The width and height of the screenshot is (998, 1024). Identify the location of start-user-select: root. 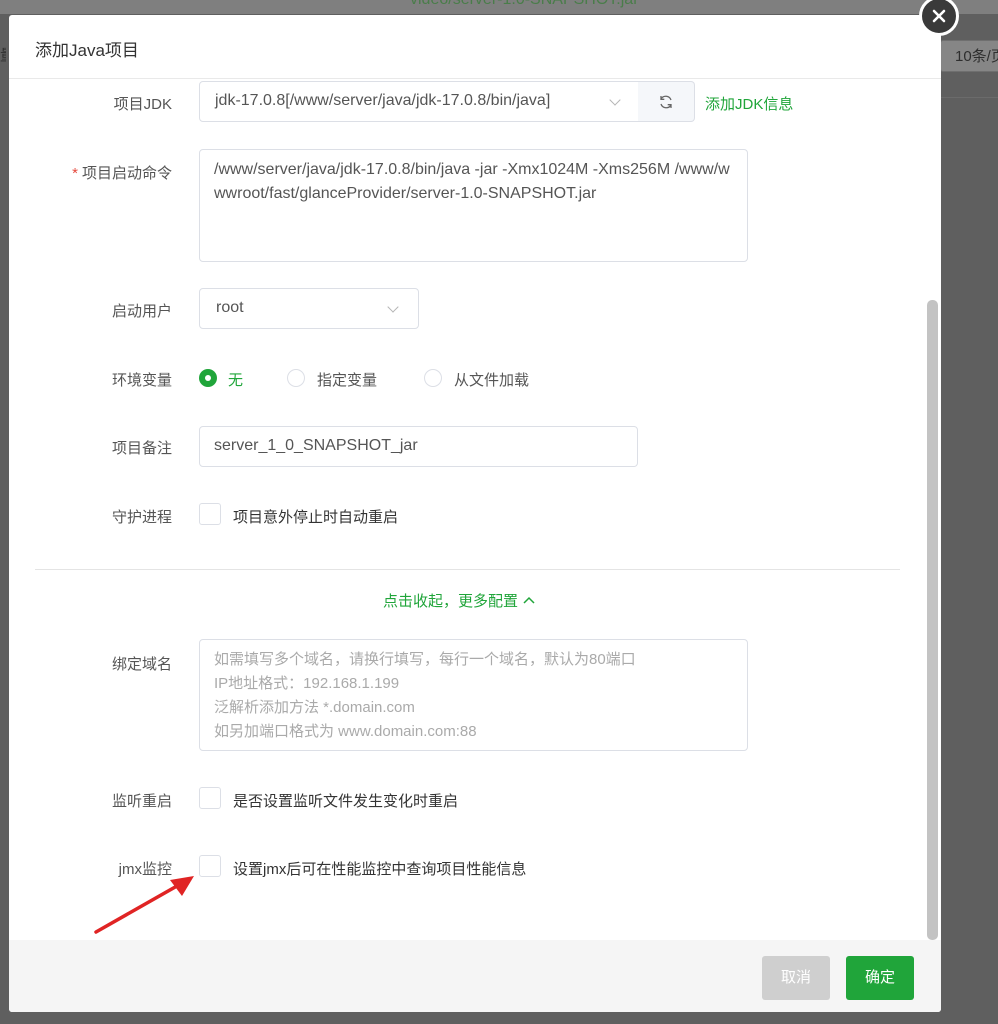
(309, 308).